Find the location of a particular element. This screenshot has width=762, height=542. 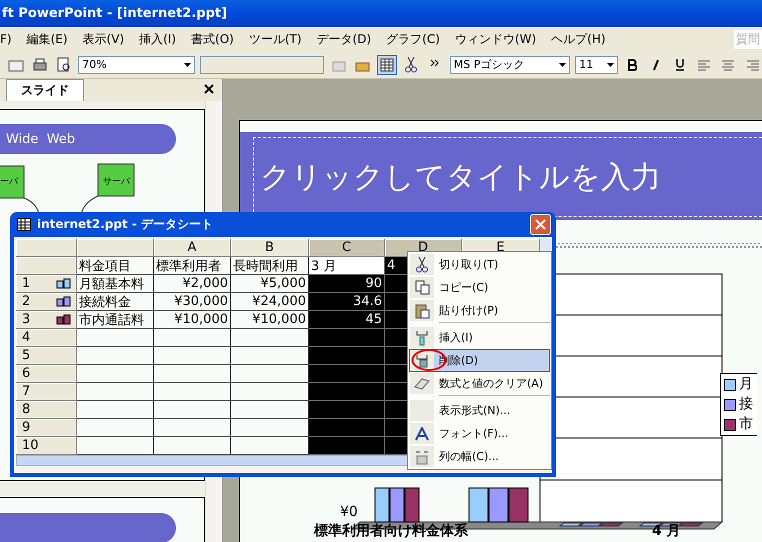

table-cell: 標準利用者 is located at coordinates (192, 266).